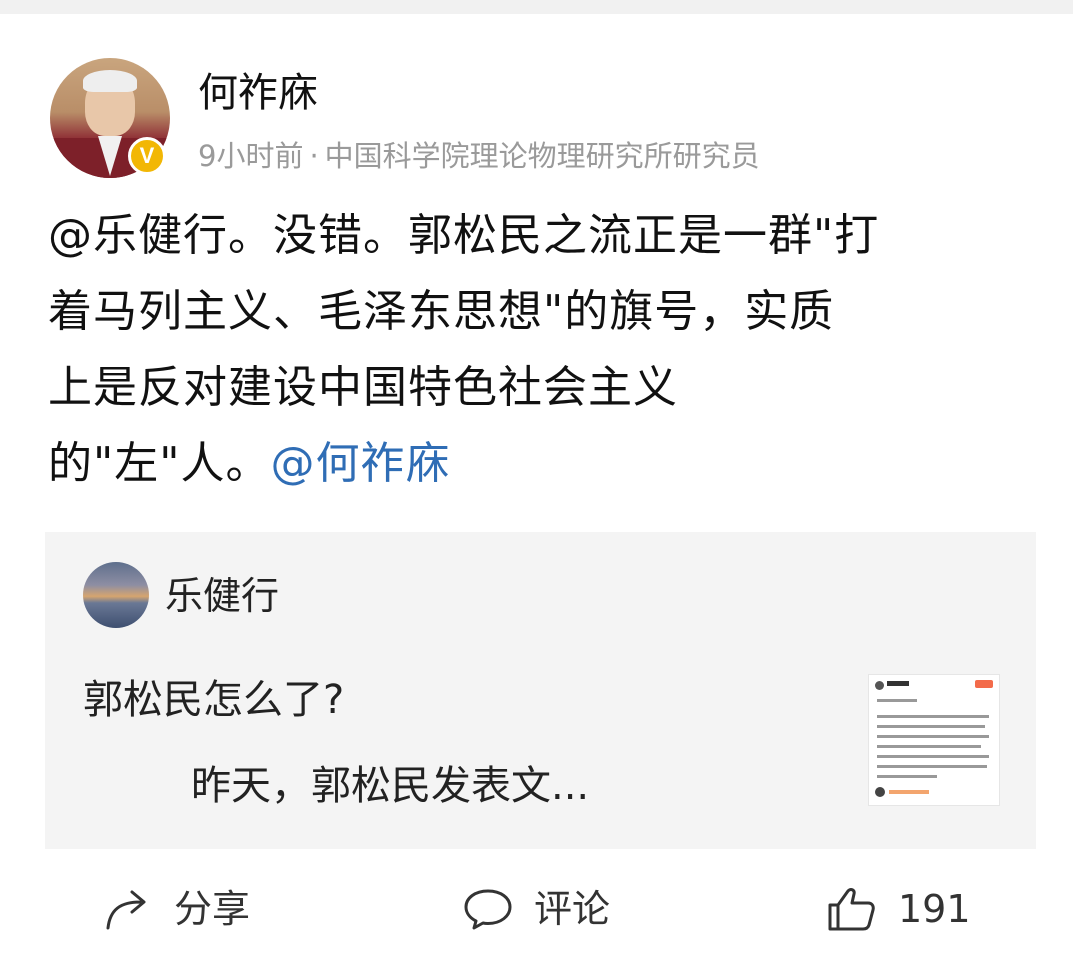  What do you see at coordinates (898, 683) in the screenshot?
I see `thumbnail-name-bar` at bounding box center [898, 683].